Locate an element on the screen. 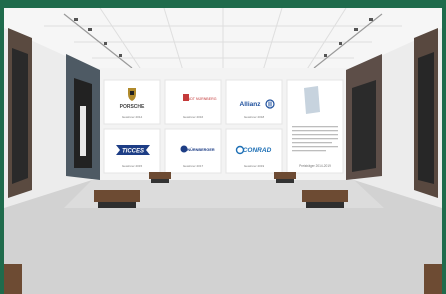 This screenshot has height=294, width=446. bench-back-right is located at coordinates (285, 177).